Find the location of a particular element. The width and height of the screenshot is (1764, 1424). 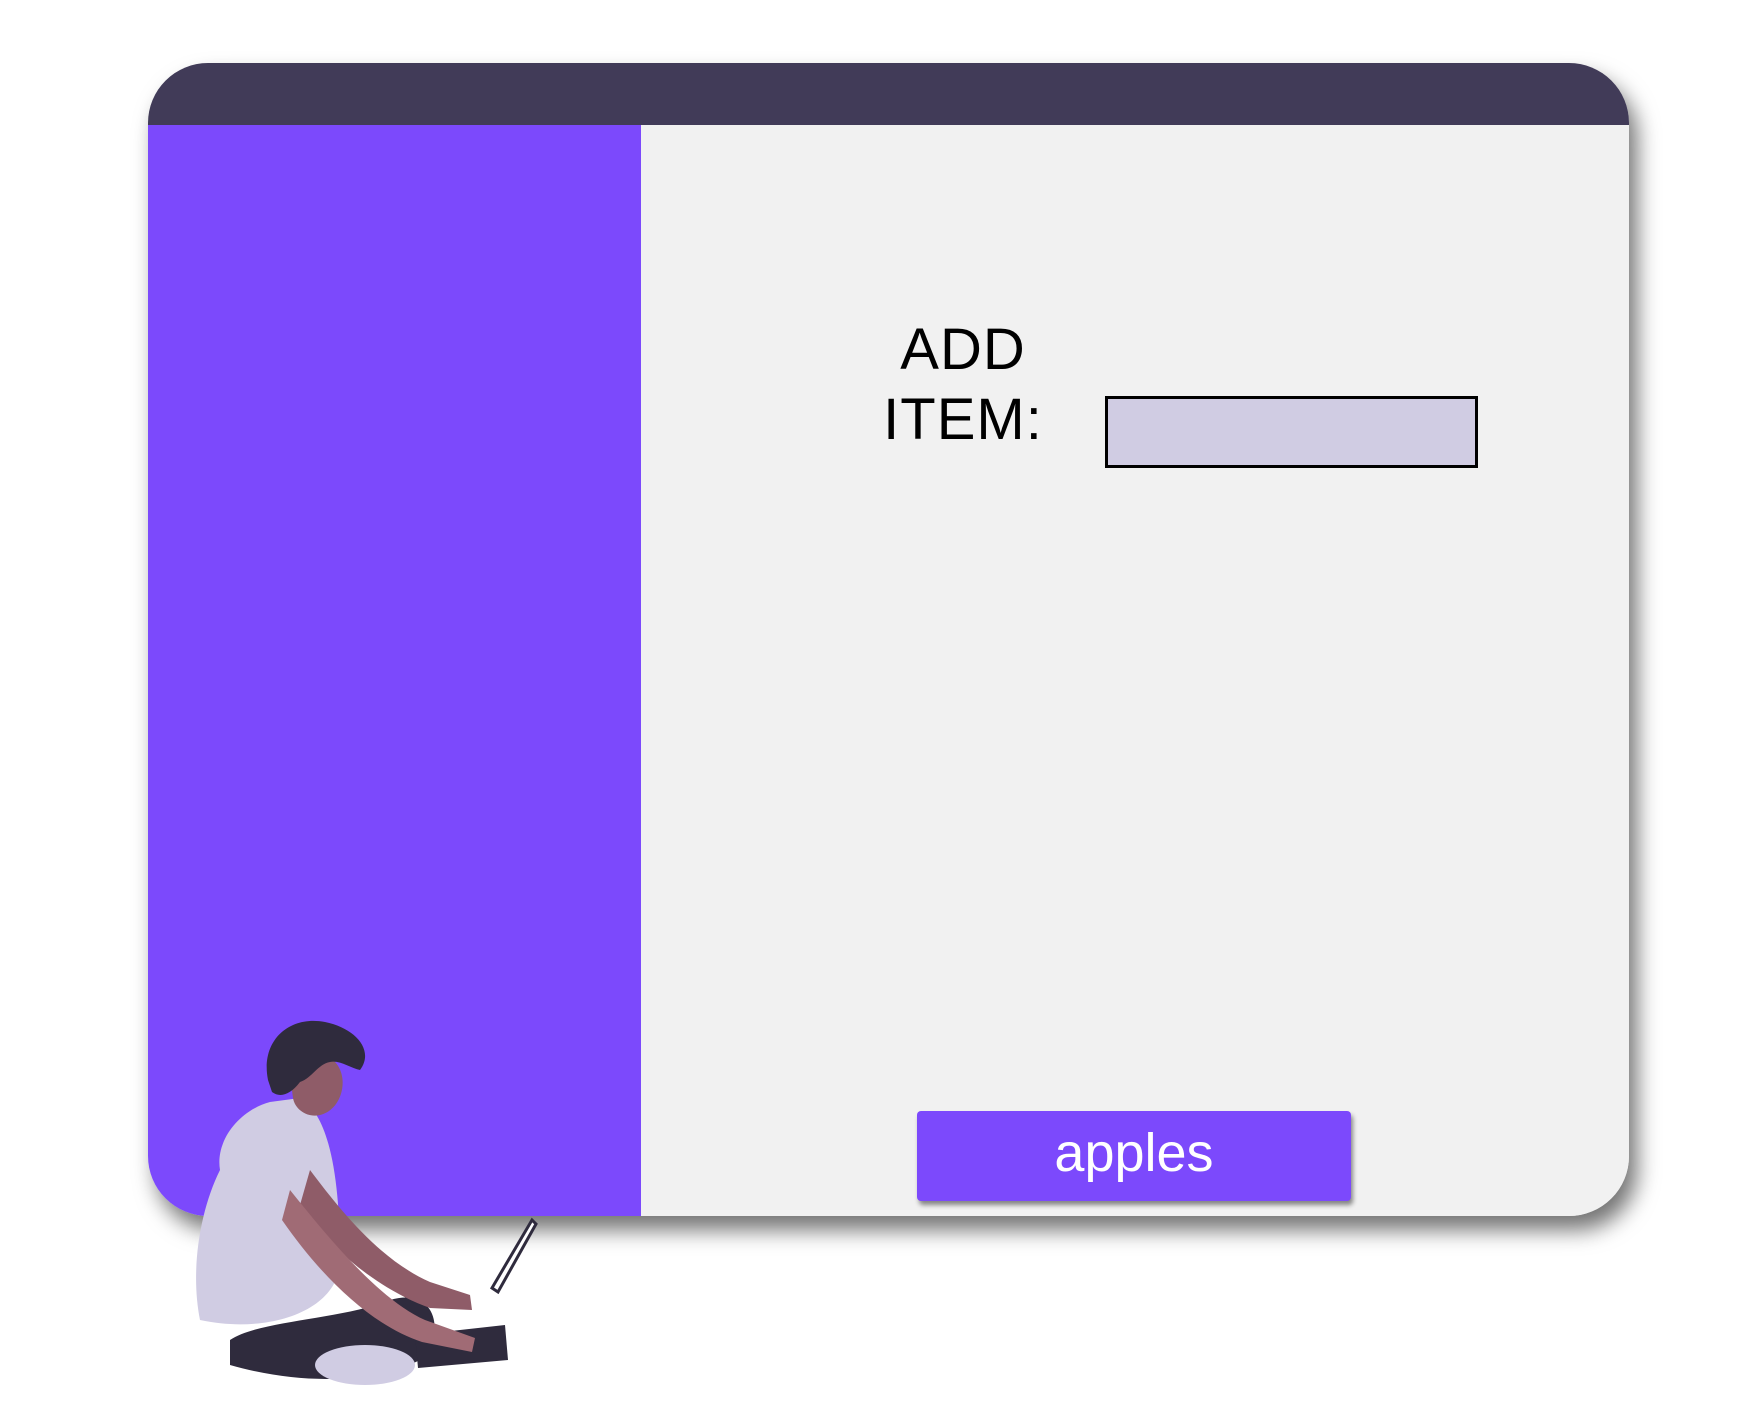

item-button-apples: apples is located at coordinates (1134, 1156).